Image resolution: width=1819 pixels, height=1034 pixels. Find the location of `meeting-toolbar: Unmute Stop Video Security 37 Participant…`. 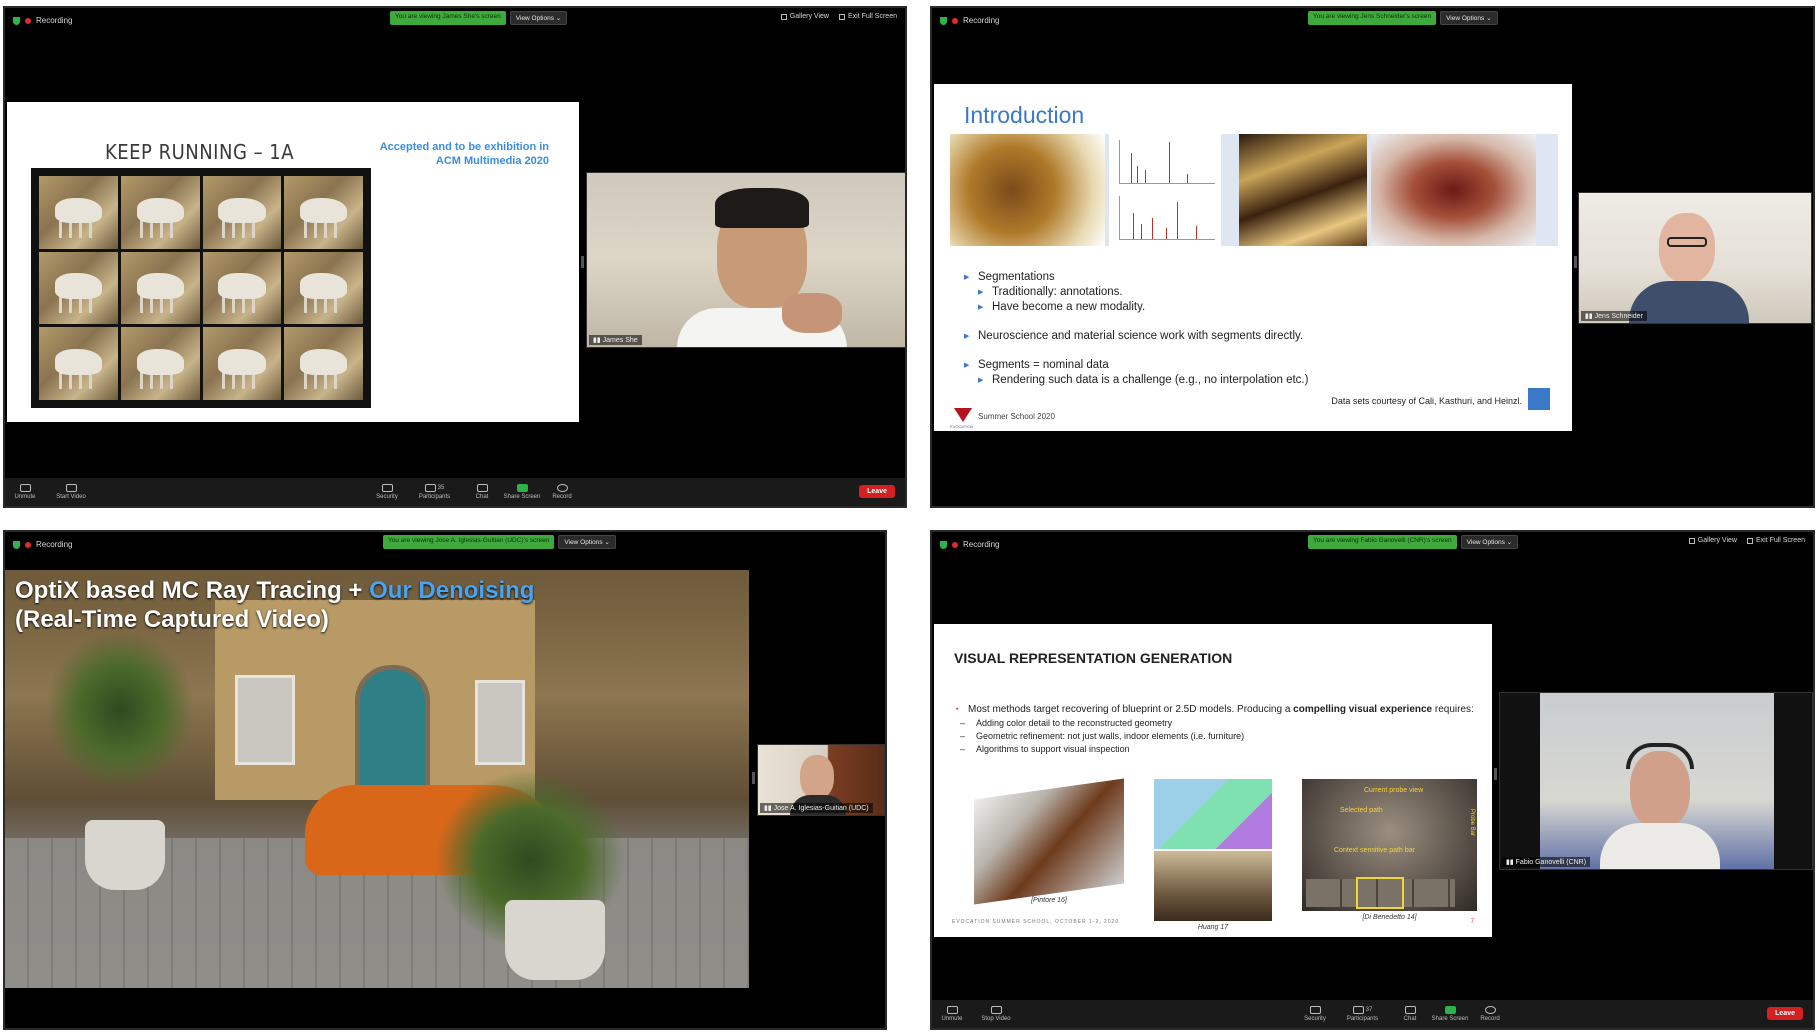

meeting-toolbar: Unmute Stop Video Security 37 Participant… is located at coordinates (1372, 1014).